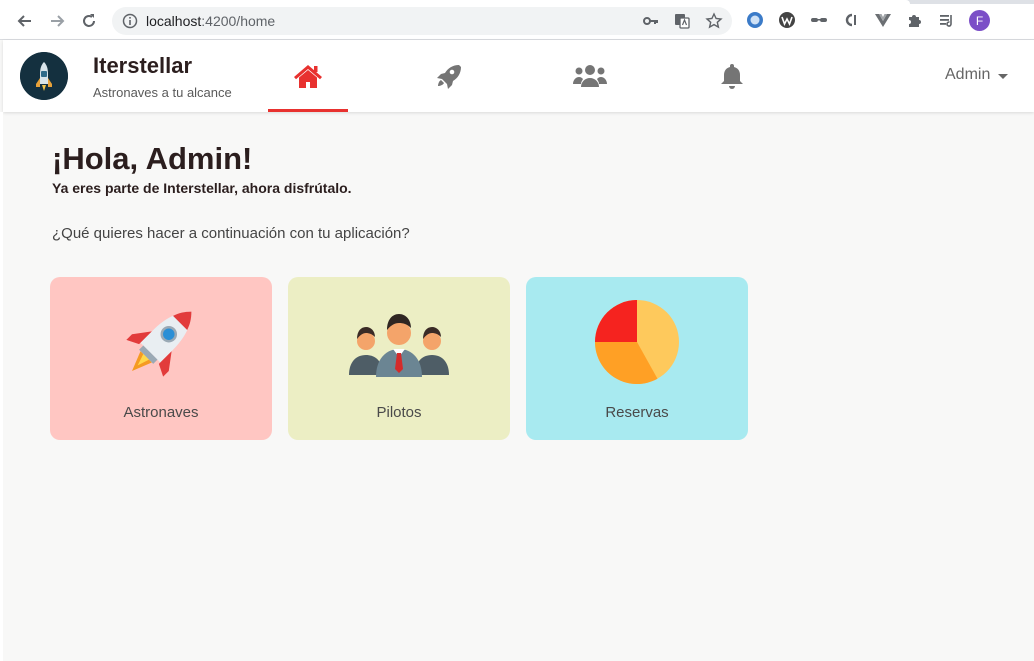 The width and height of the screenshot is (1034, 661). I want to click on rocket-illustration-icon, so click(159, 344).